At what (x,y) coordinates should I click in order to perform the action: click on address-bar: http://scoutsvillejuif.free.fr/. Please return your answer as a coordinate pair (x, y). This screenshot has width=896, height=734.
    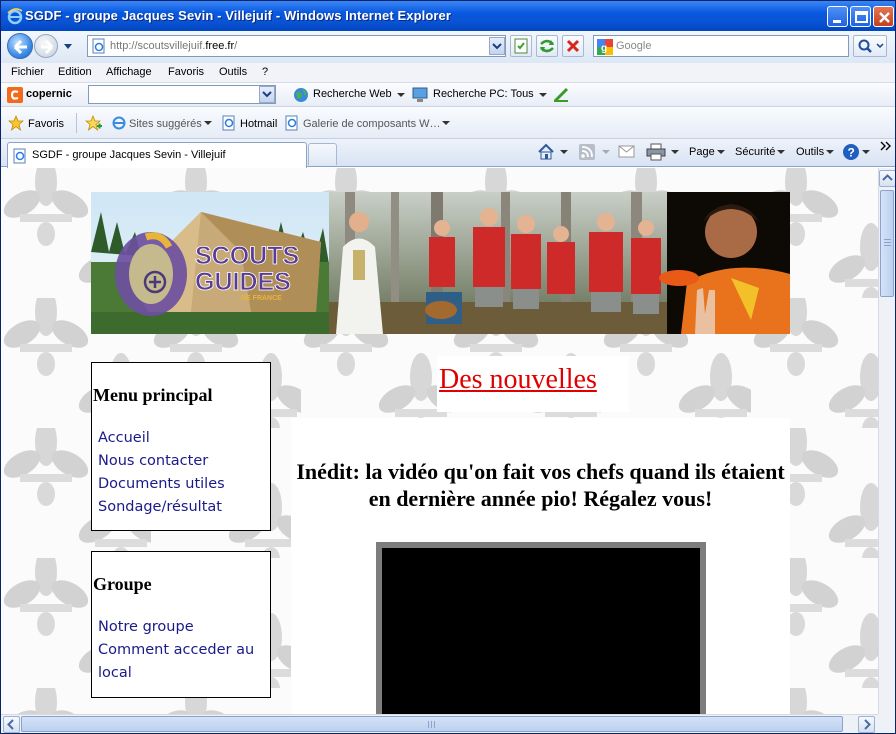
    Looking at the image, I should click on (296, 46).